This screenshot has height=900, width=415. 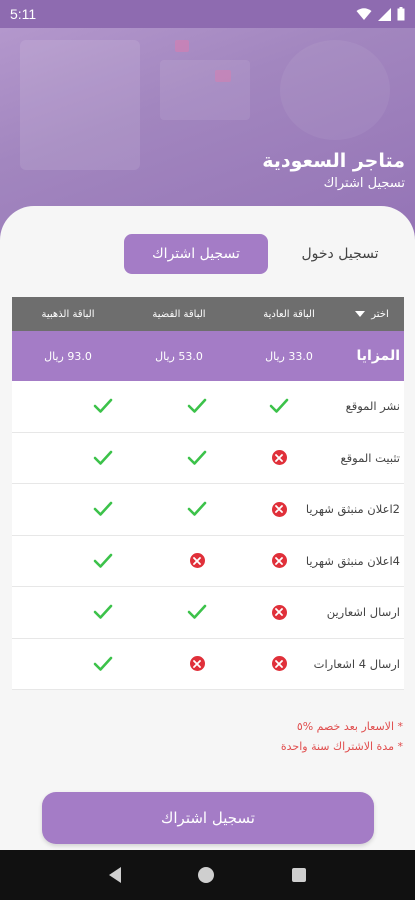 I want to click on table-row: ارسال اشعارين, so click(x=208, y=613).